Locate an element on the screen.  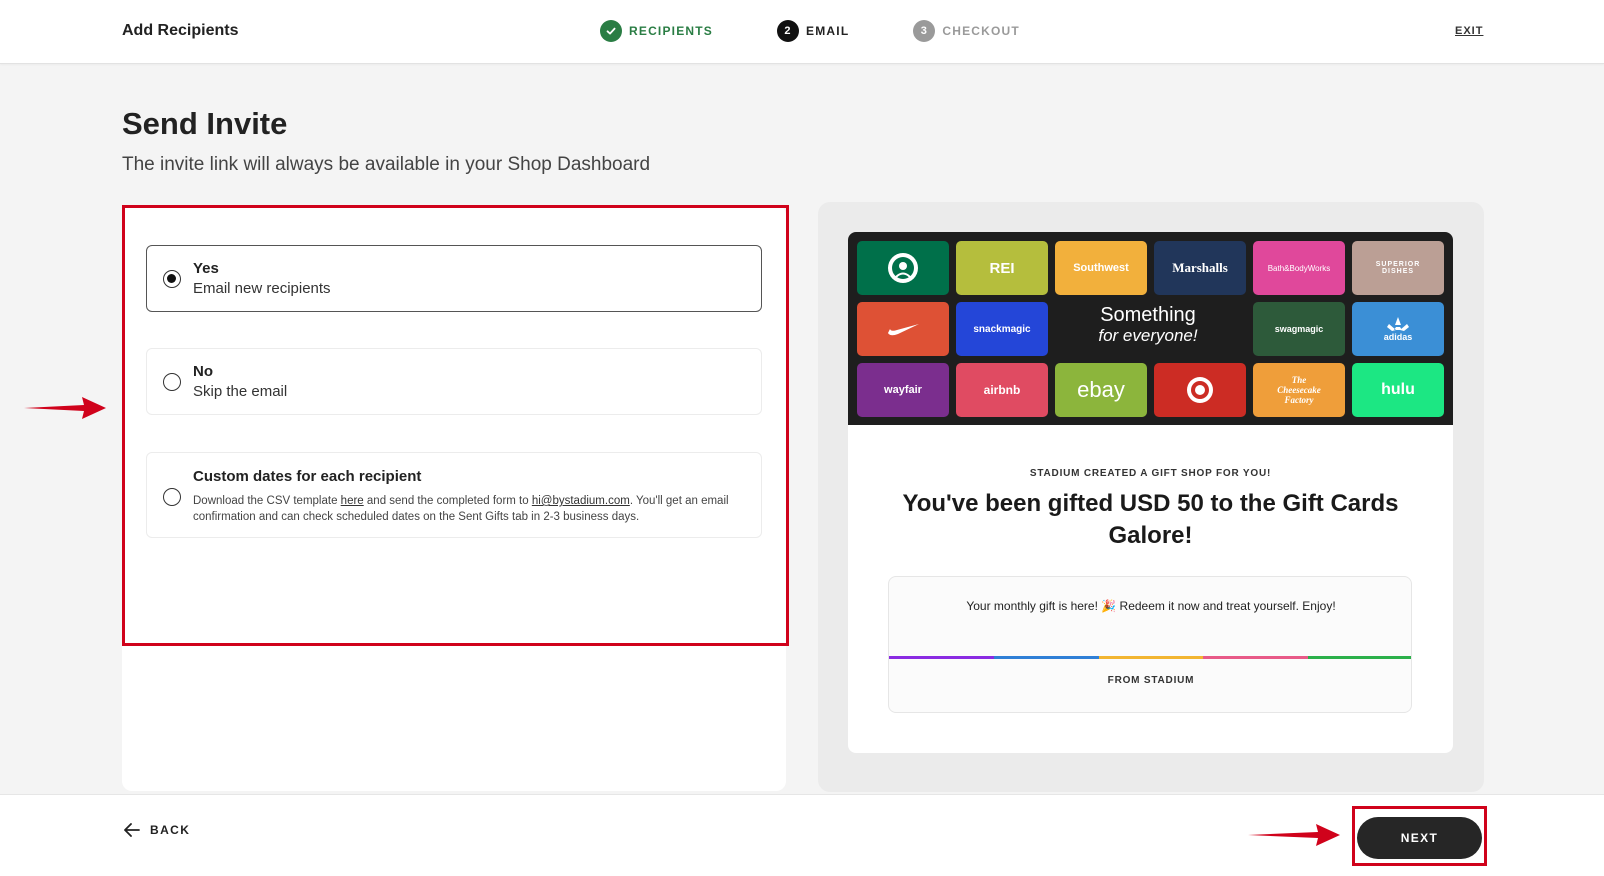
option-no: No Skip the email is located at coordinates (454, 381).